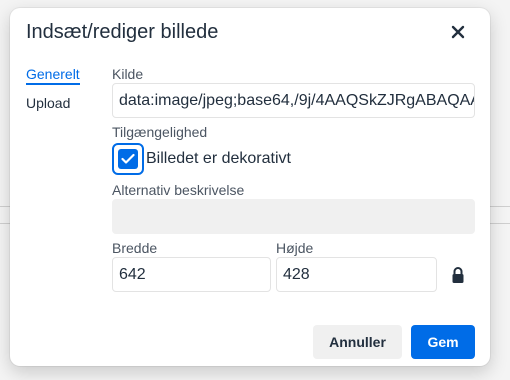  I want to click on width-label: Bredde, so click(135, 248).